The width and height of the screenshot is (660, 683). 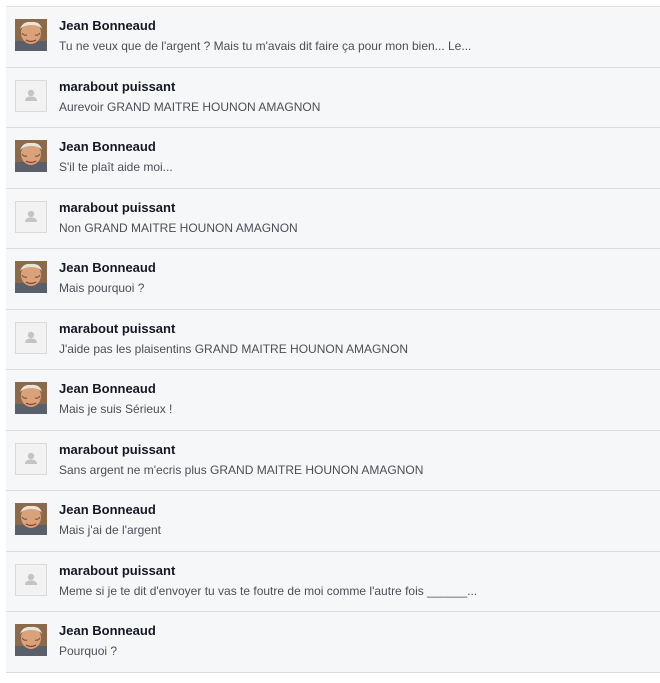 What do you see at coordinates (116, 409) in the screenshot?
I see `message-text: Mais je suis Sérieux !` at bounding box center [116, 409].